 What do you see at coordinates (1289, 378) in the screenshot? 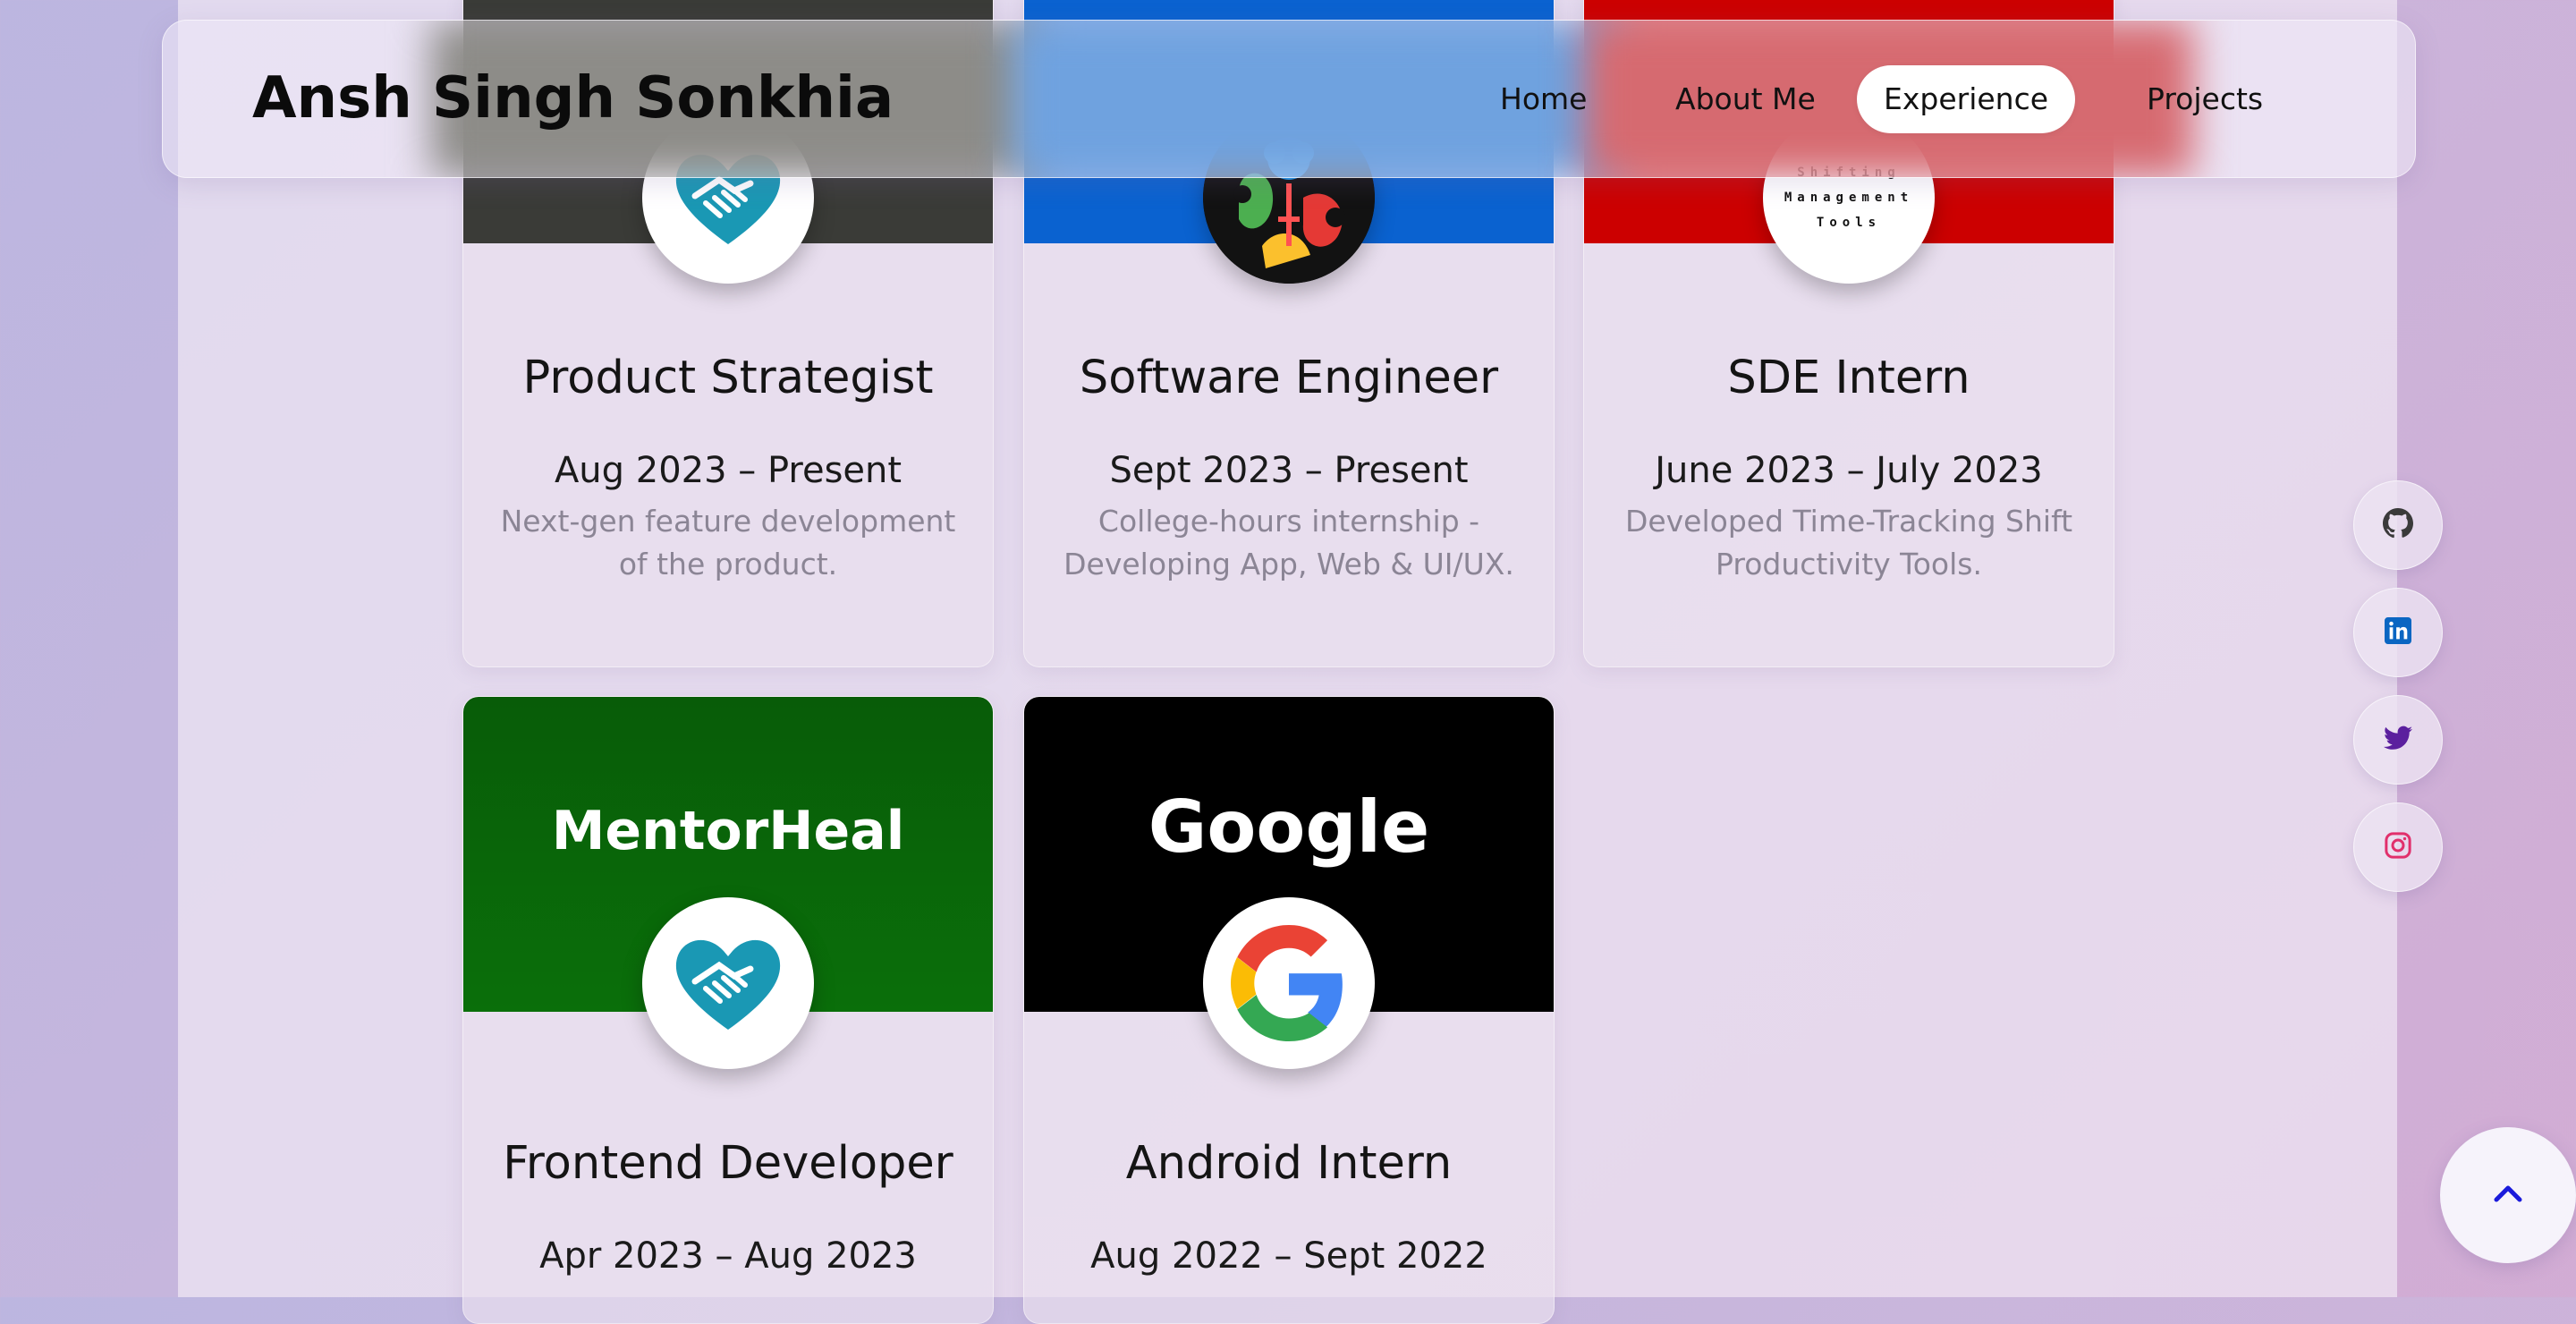
I see `card-role: Software Engineer` at bounding box center [1289, 378].